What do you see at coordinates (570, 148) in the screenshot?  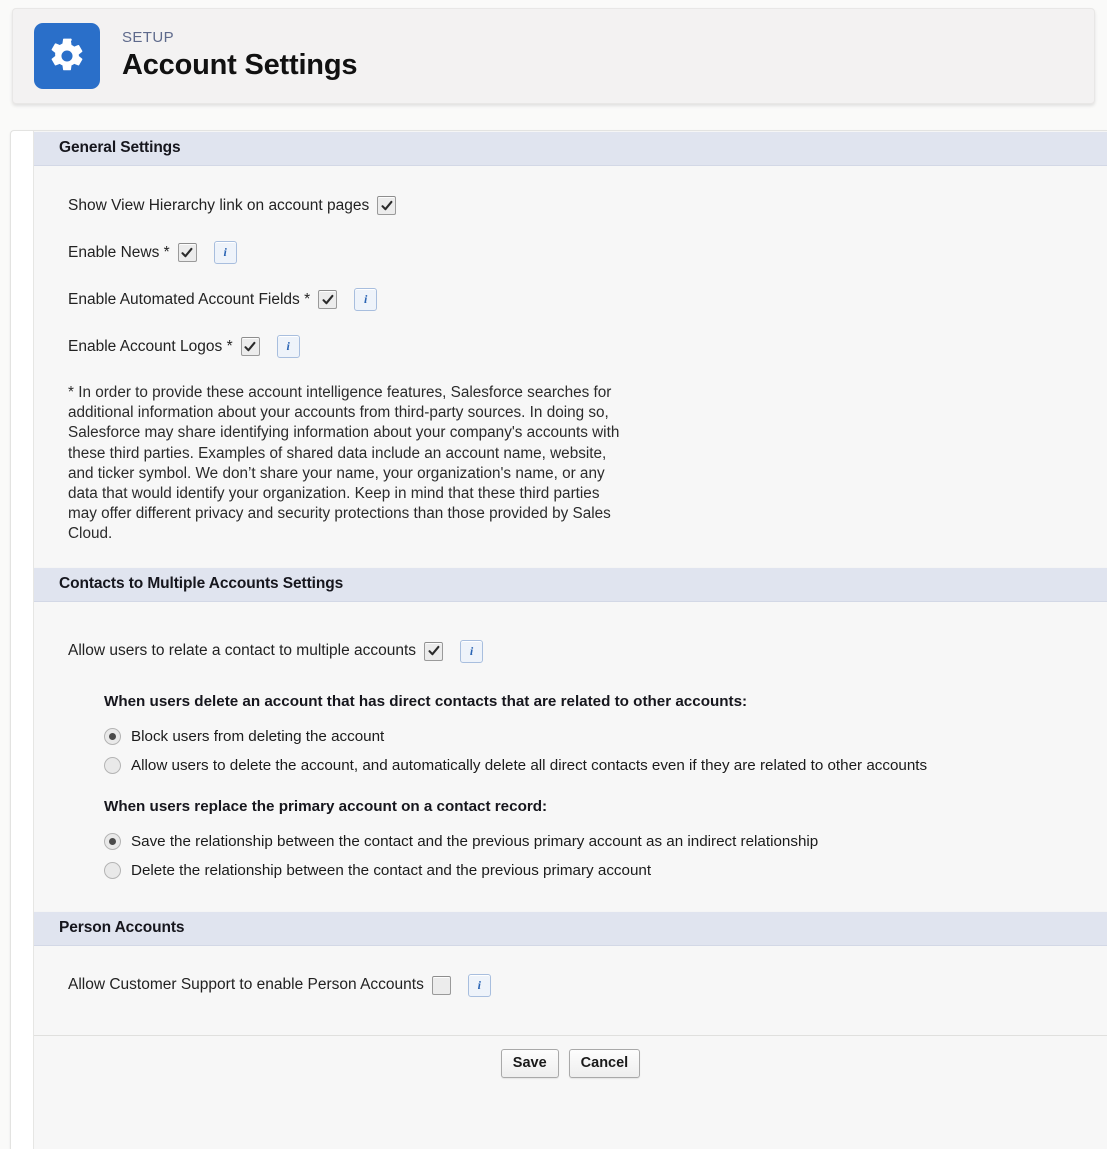 I see `section-header-general: General Settings` at bounding box center [570, 148].